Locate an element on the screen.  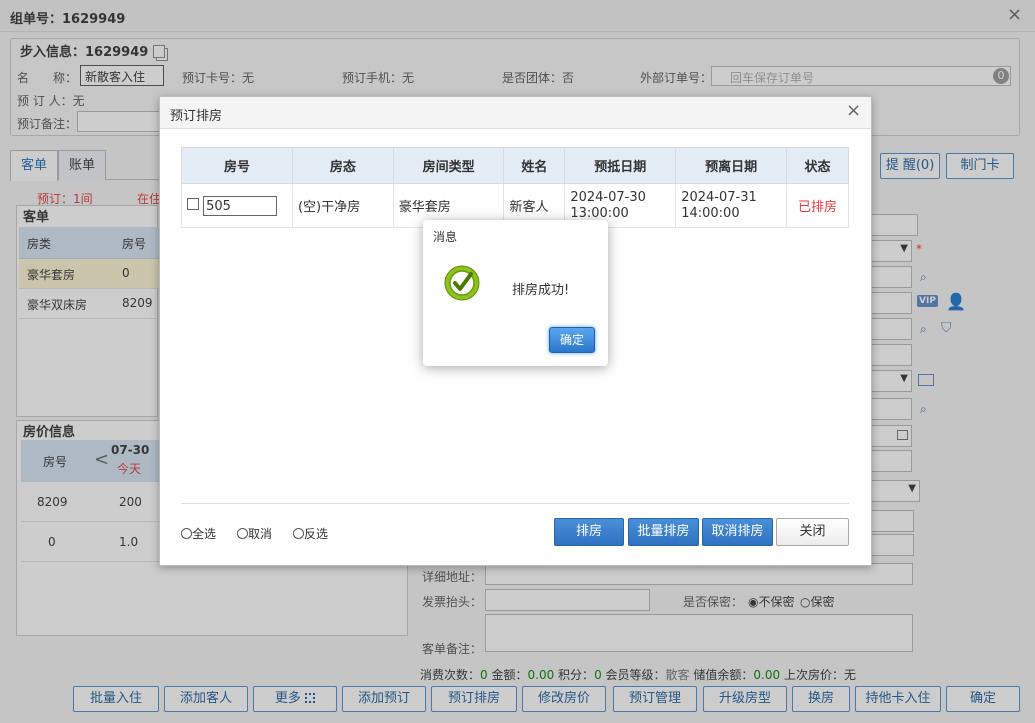
cancel-assign-button: 取消排房 is located at coordinates (737, 532).